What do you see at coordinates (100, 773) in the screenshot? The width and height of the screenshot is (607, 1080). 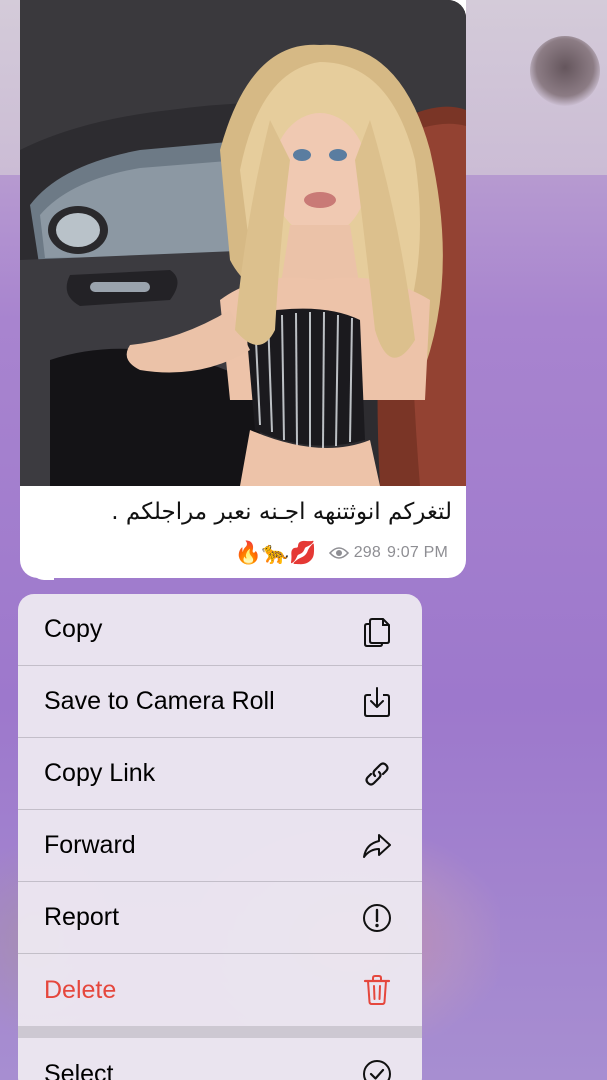 I see `menu-item-label: Copy Link` at bounding box center [100, 773].